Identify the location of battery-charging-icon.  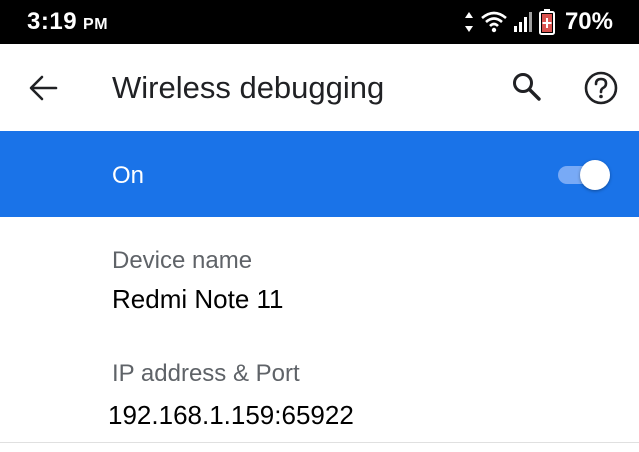
(546, 22).